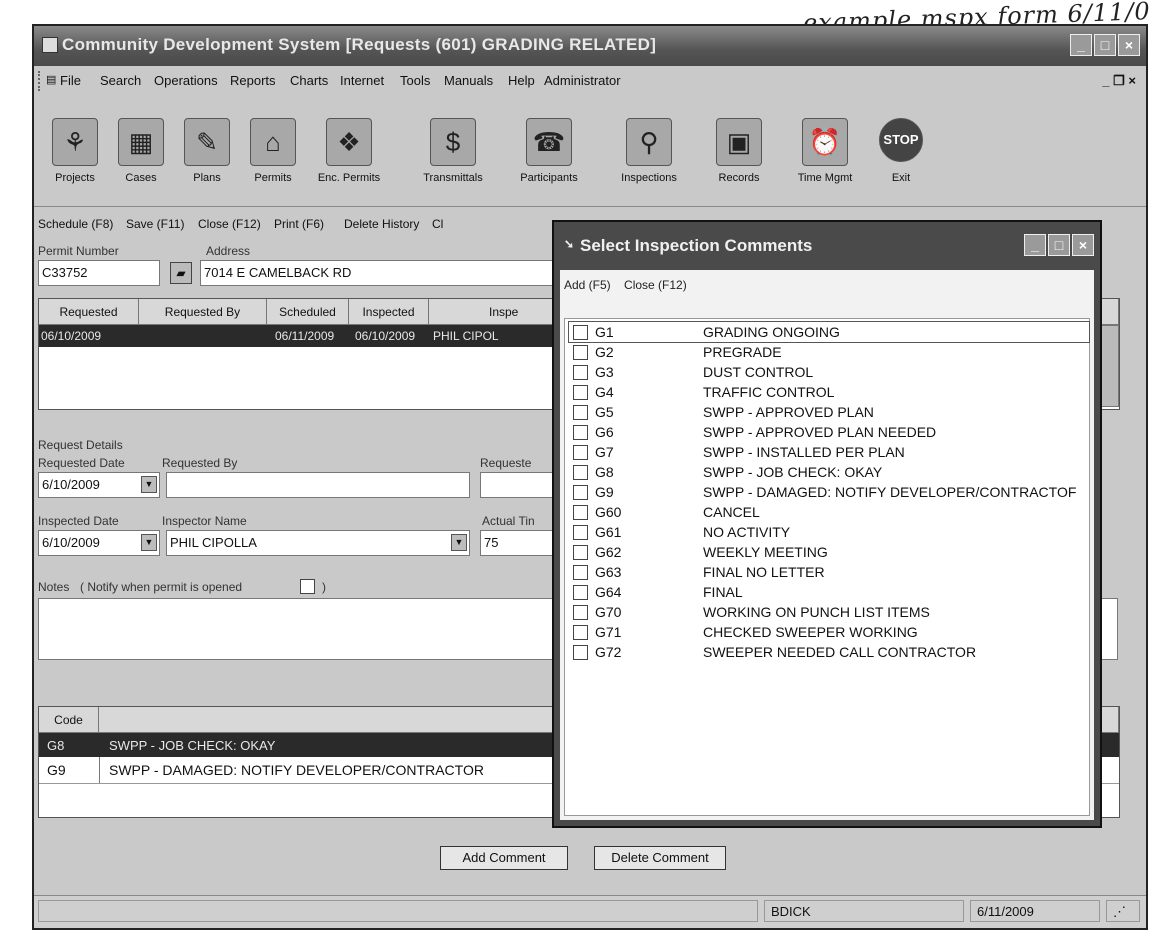 This screenshot has height=936, width=1151. Describe the element at coordinates (1129, 45) in the screenshot. I see `close-button: ×` at that location.